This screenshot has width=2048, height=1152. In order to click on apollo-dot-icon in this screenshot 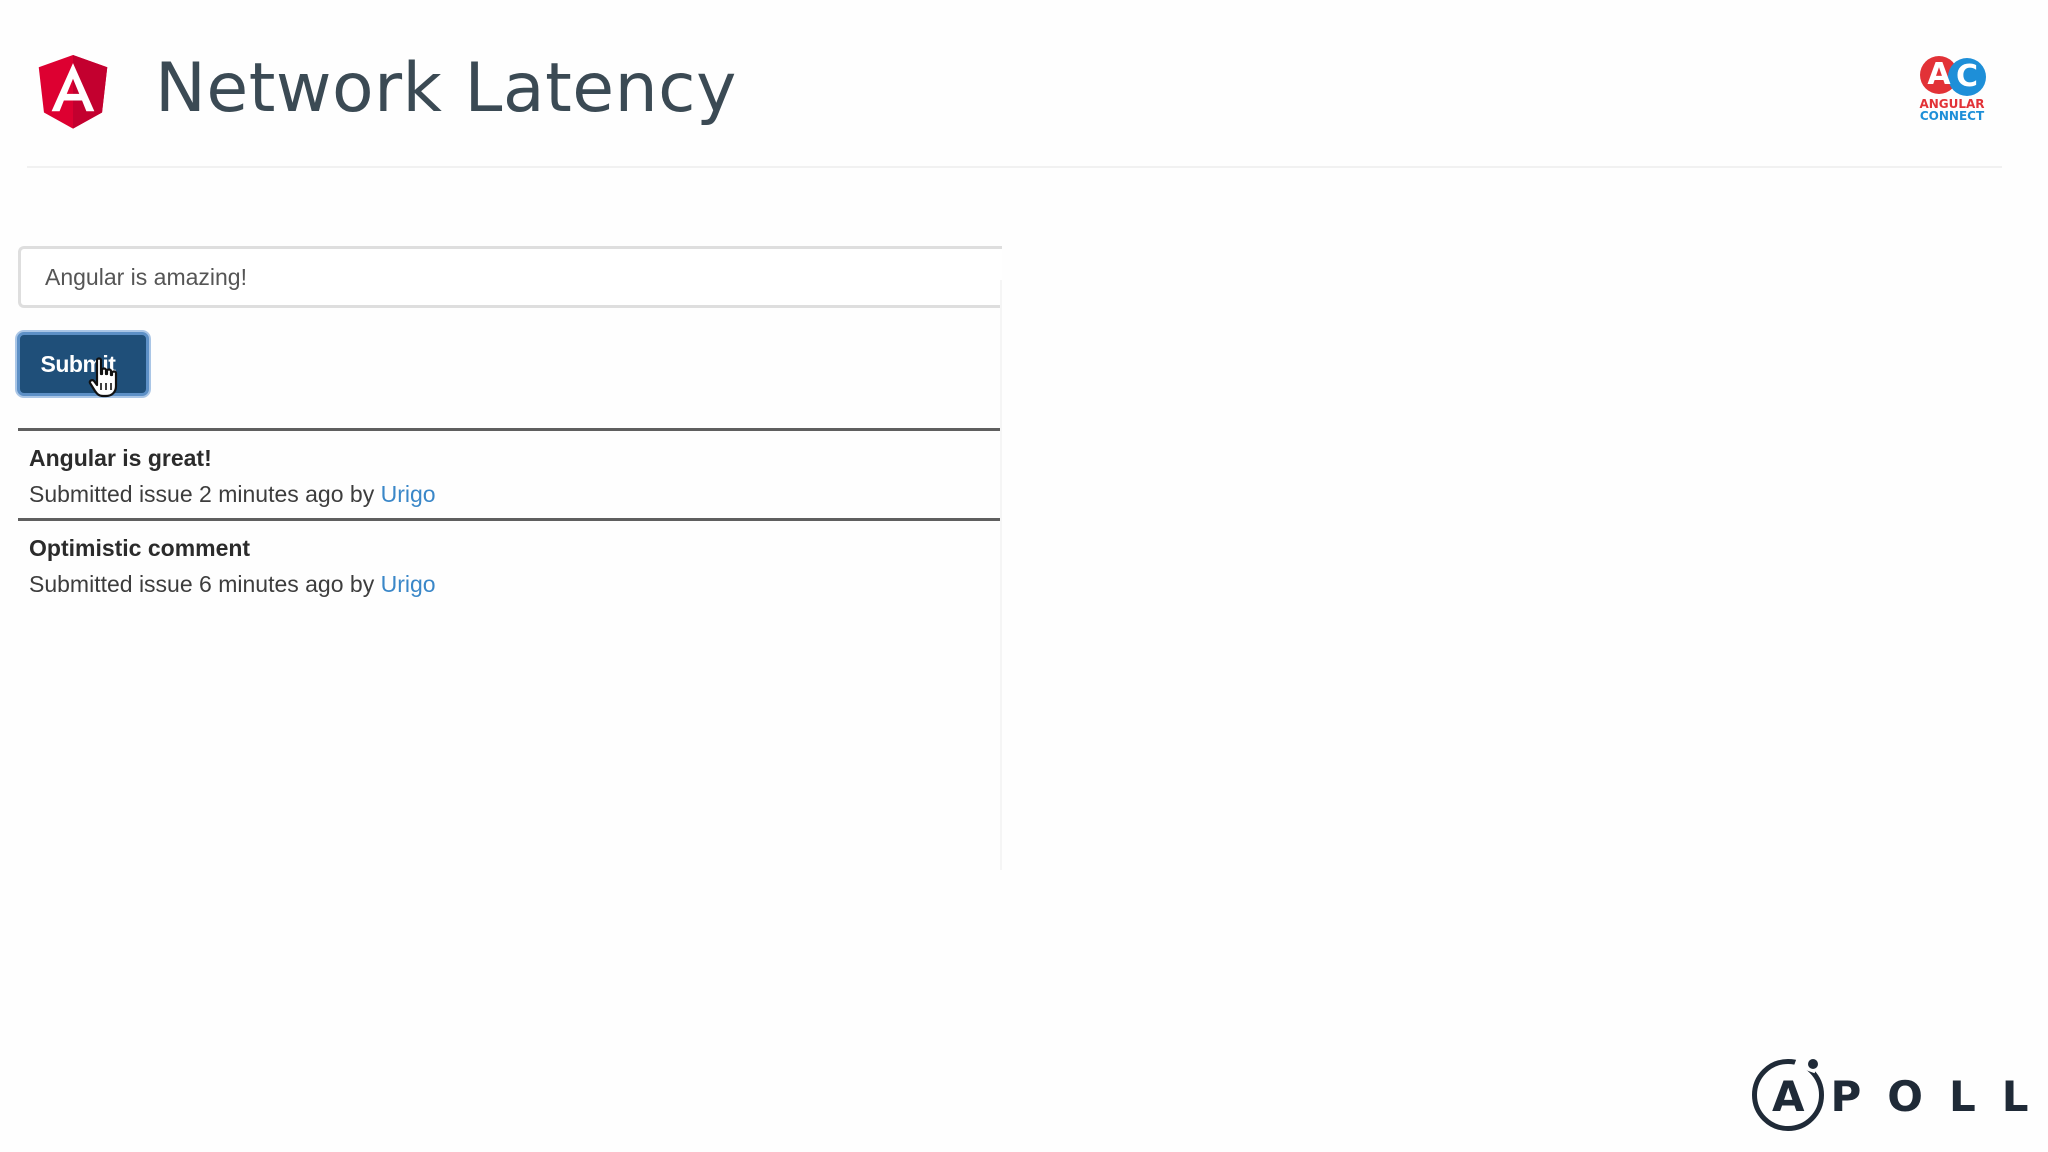, I will do `click(1813, 1064)`.